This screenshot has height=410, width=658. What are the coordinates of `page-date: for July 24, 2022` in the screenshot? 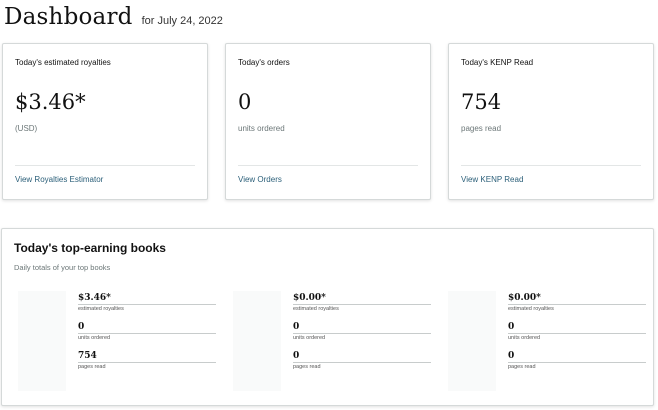 It's located at (182, 21).